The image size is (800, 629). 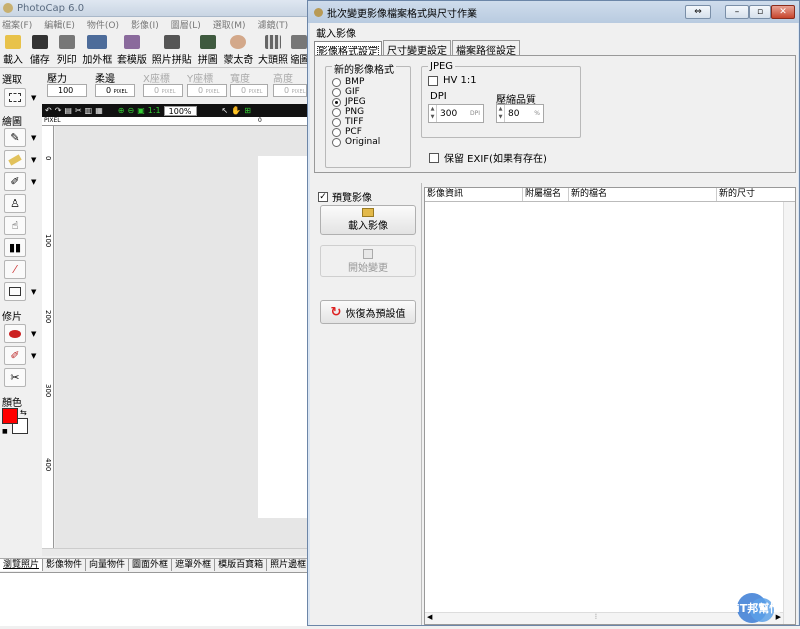 I want to click on gradient-tool-button: ▮▮, so click(x=15, y=247).